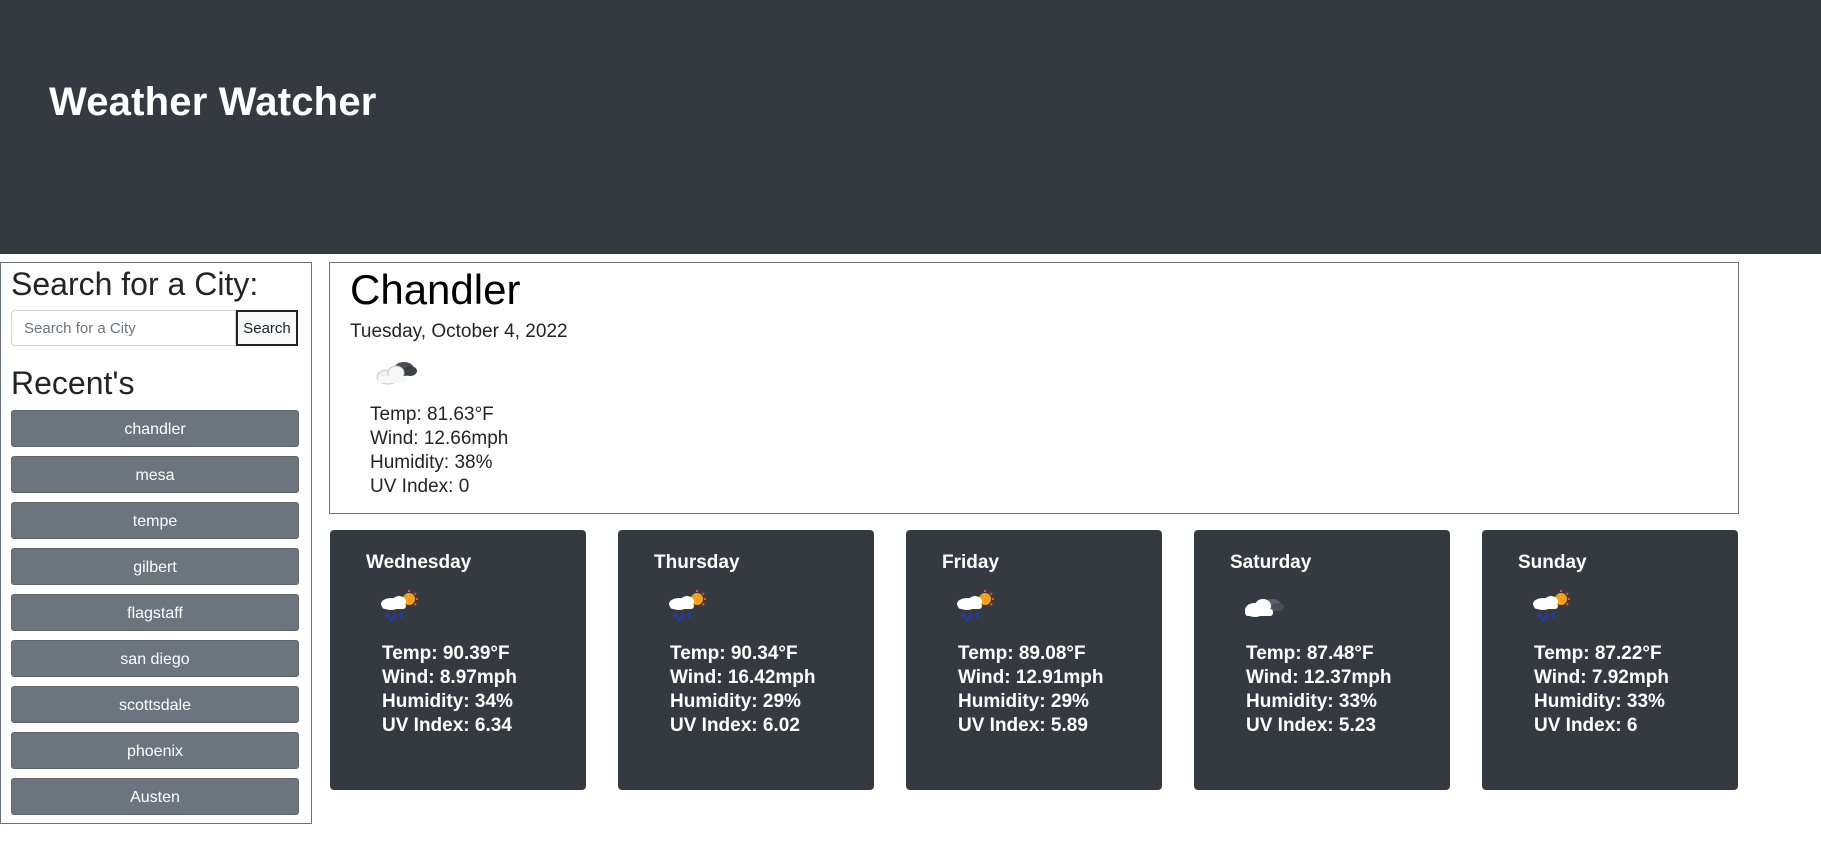  I want to click on current-humidity: Humidity: 38%, so click(431, 462).